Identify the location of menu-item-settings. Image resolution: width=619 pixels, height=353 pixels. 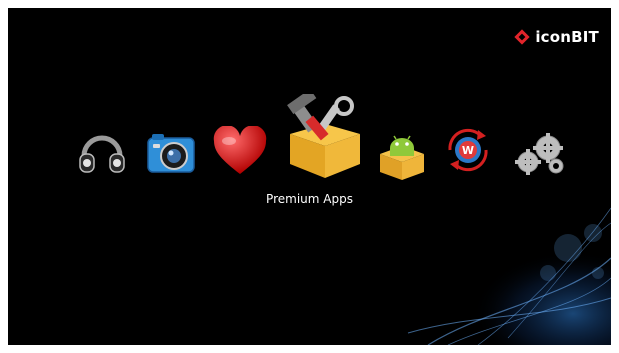
(537, 155).